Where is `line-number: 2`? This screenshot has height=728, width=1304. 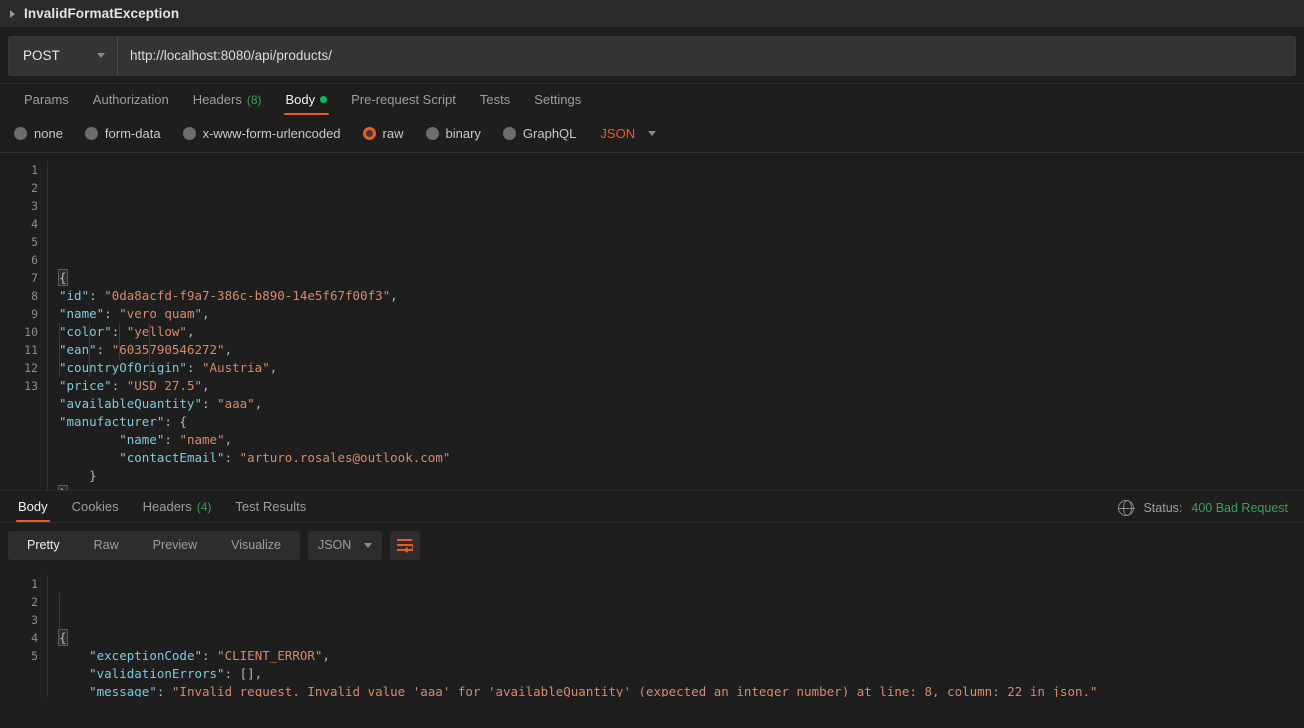 line-number: 2 is located at coordinates (34, 188).